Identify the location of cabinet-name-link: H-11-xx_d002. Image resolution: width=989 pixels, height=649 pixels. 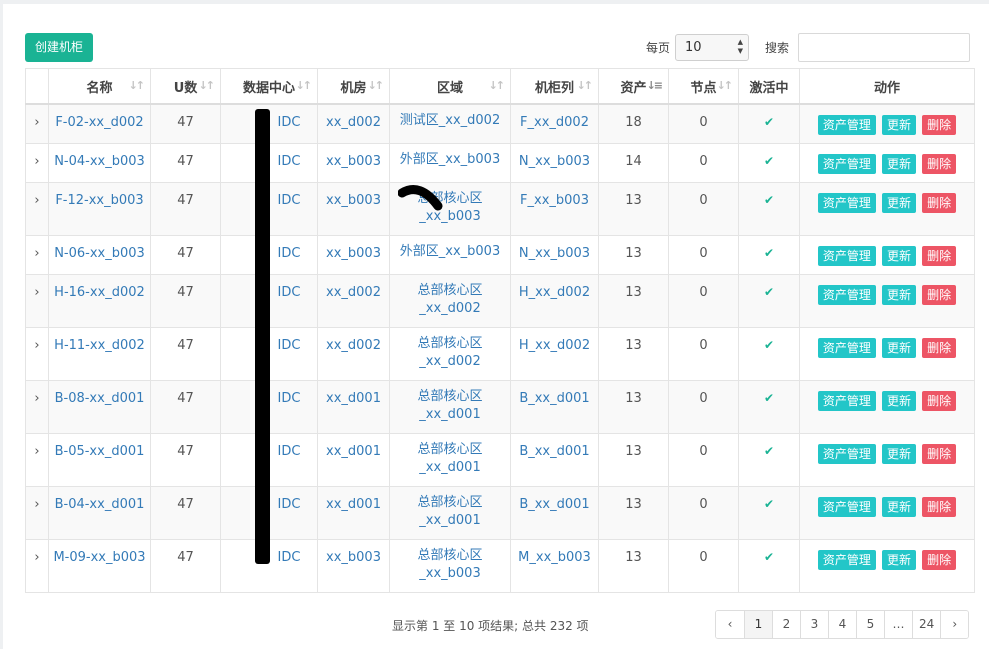
(99, 353).